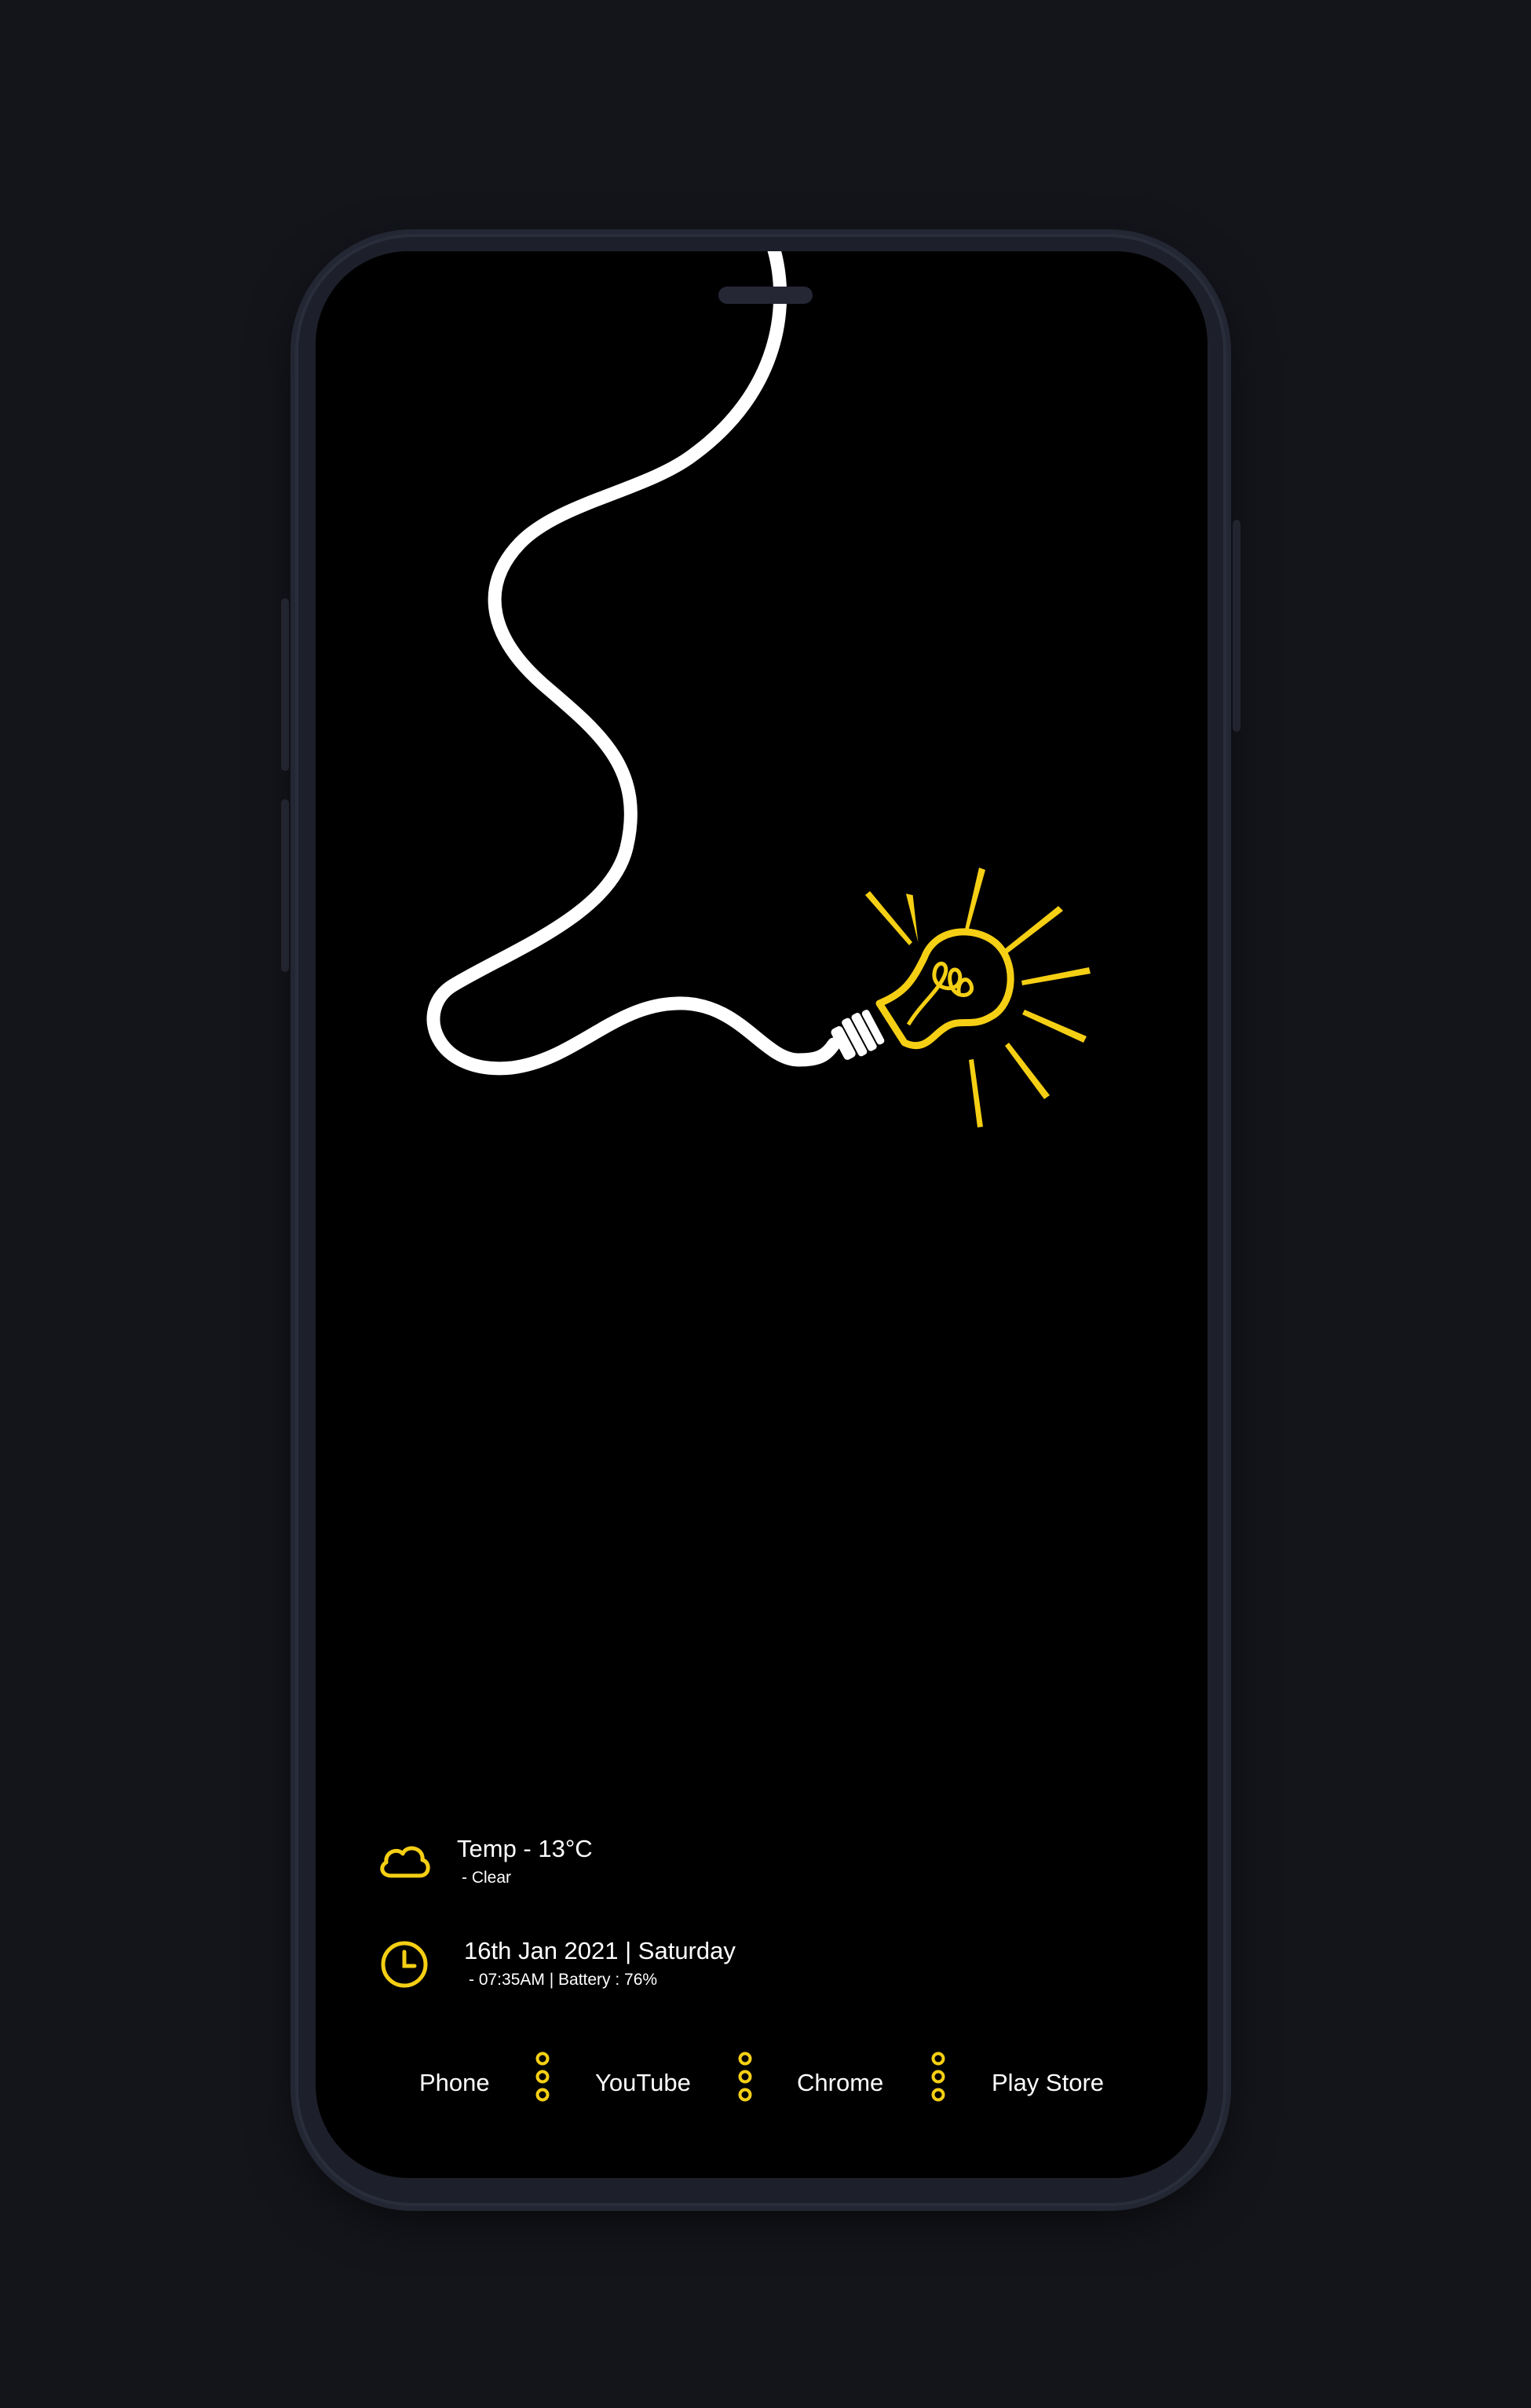 The width and height of the screenshot is (1531, 2408). I want to click on bulb-rays, so click(978, 997).